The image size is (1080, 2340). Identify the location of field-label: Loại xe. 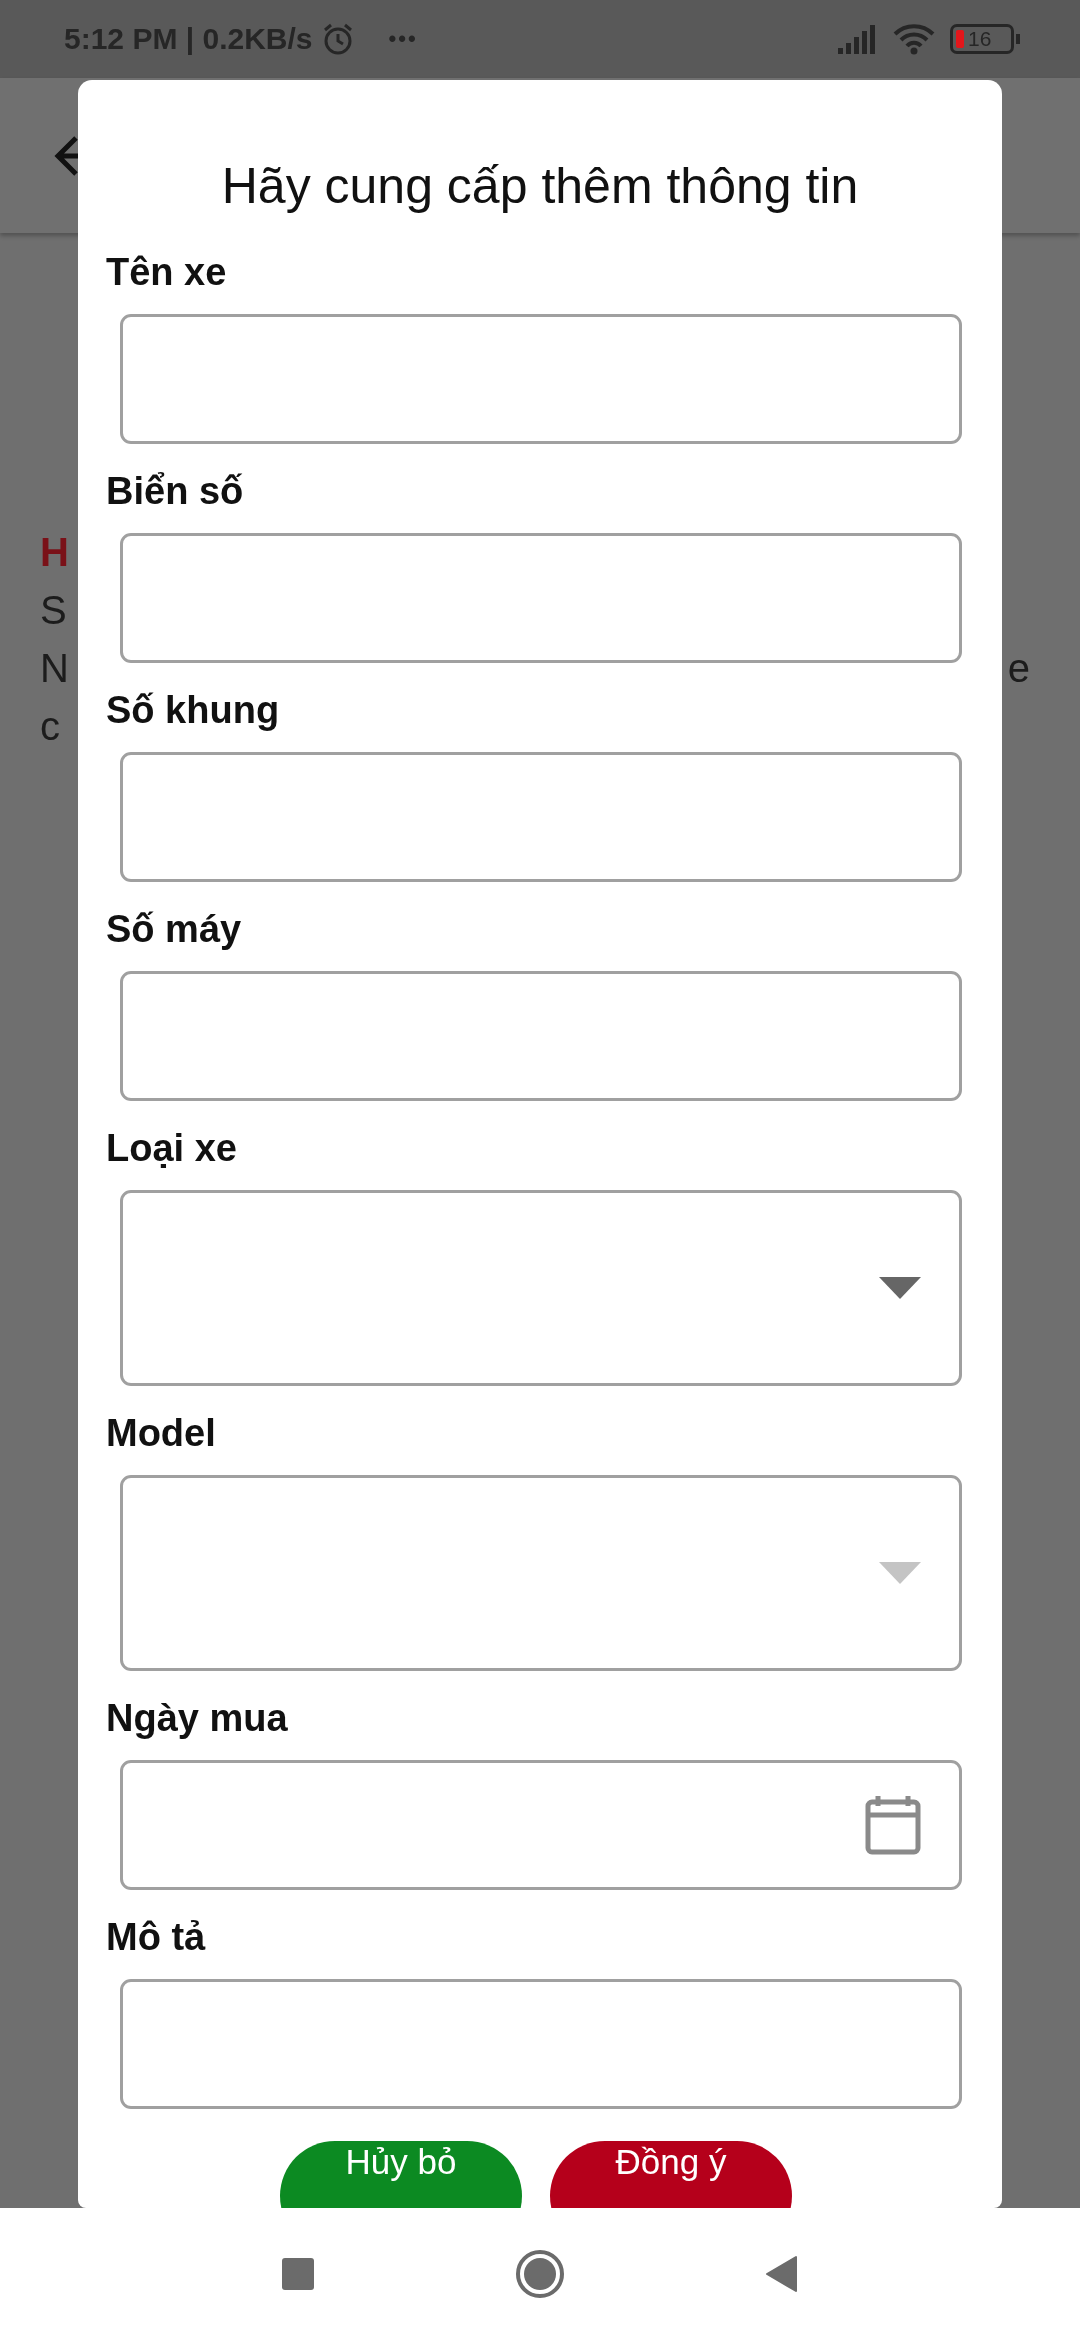
(172, 1148).